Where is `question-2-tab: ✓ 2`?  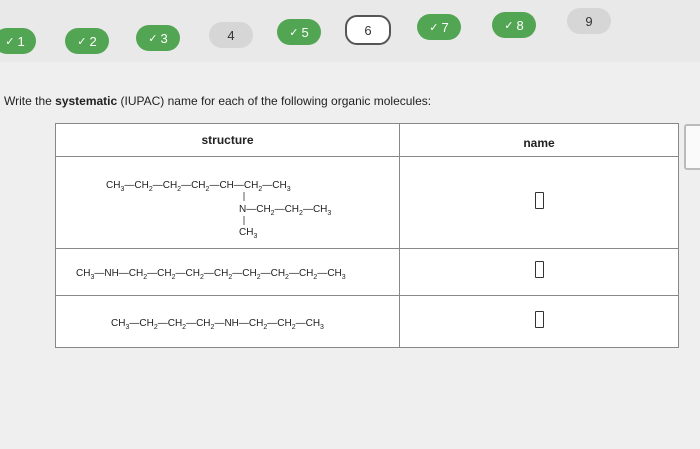 question-2-tab: ✓ 2 is located at coordinates (87, 41).